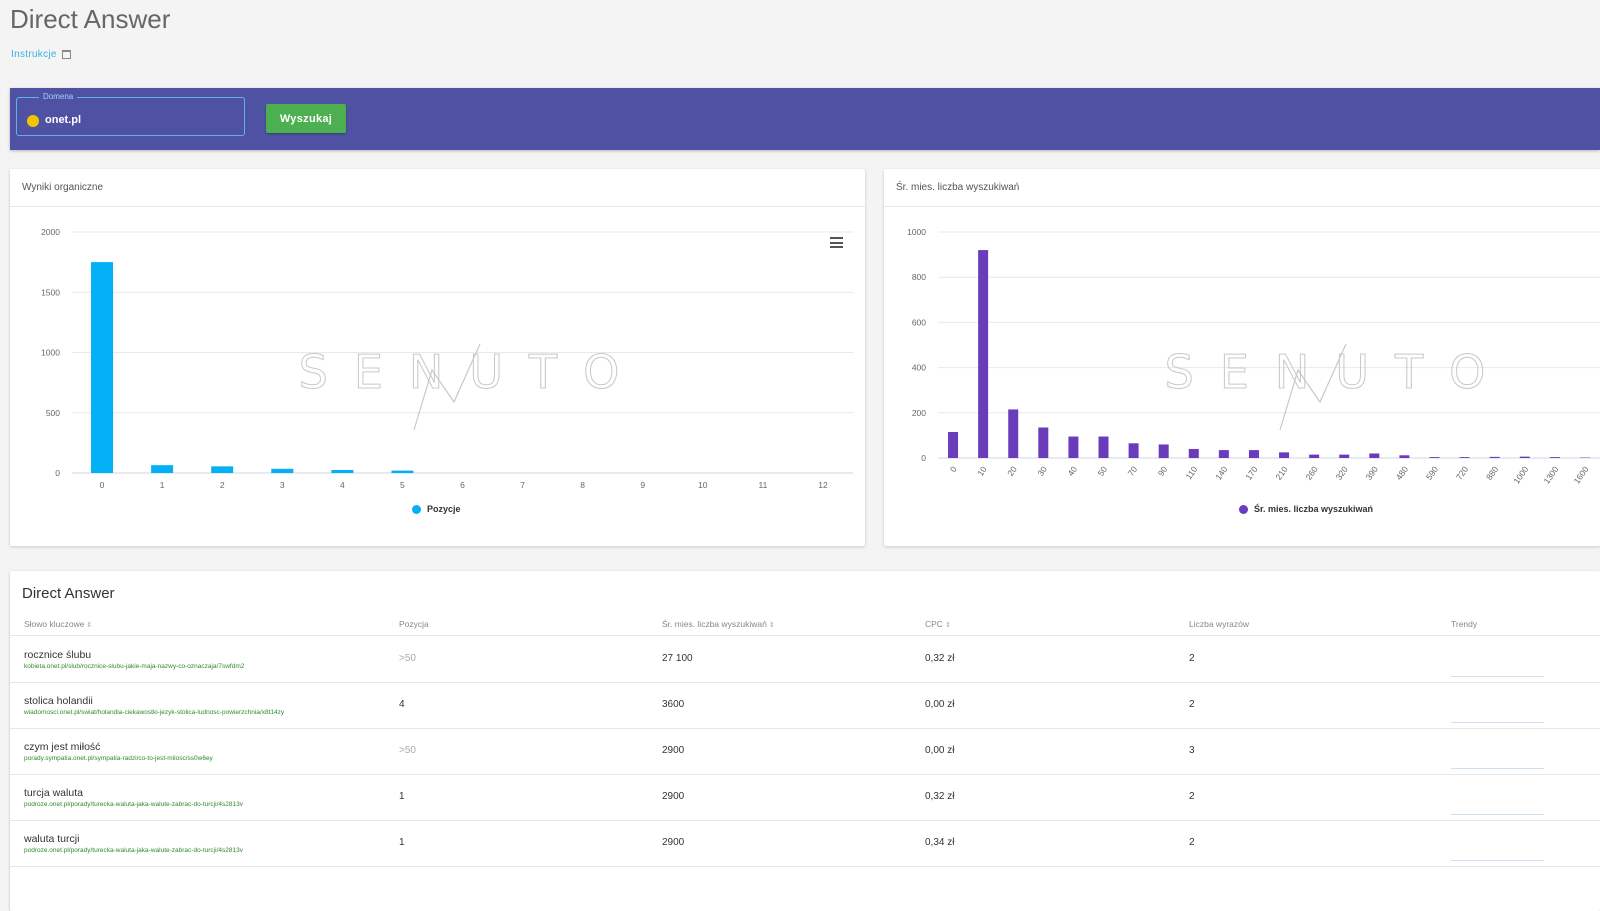  What do you see at coordinates (50, 292) in the screenshot?
I see `y-tick-label: 1500` at bounding box center [50, 292].